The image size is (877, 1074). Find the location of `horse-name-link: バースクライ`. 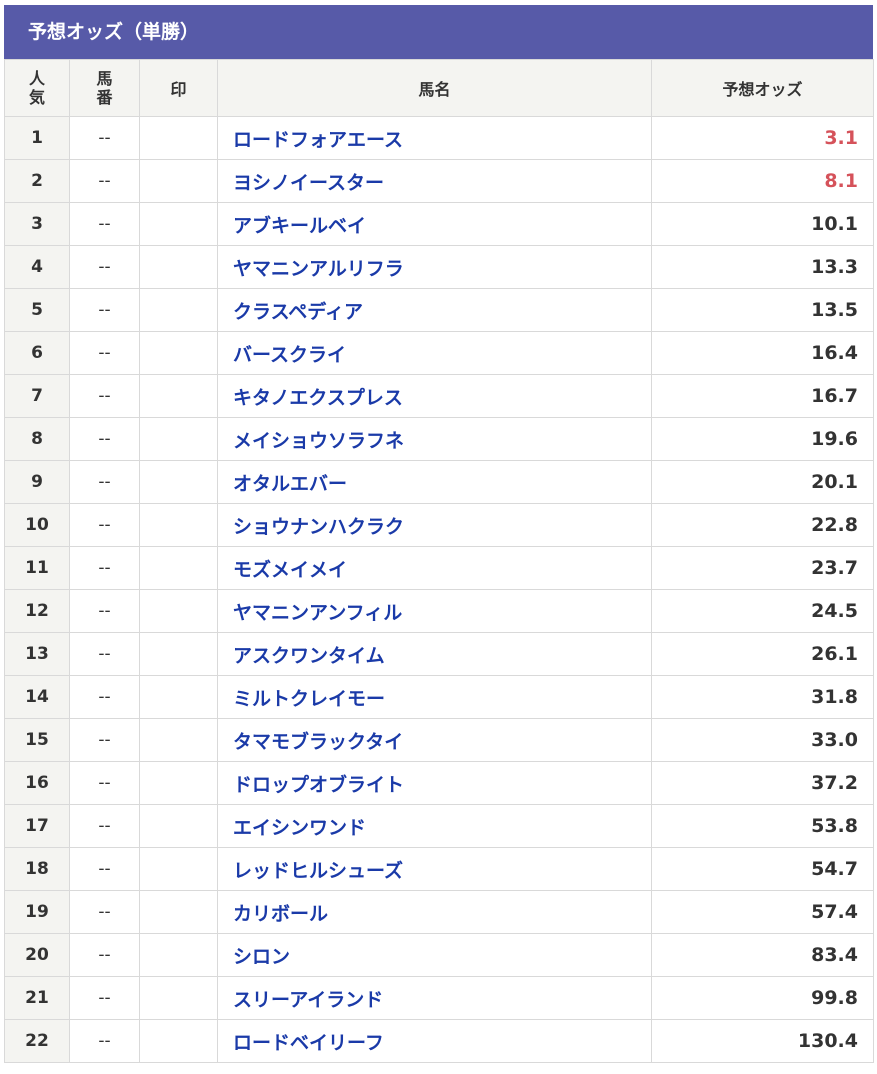

horse-name-link: バースクライ is located at coordinates (434, 353).